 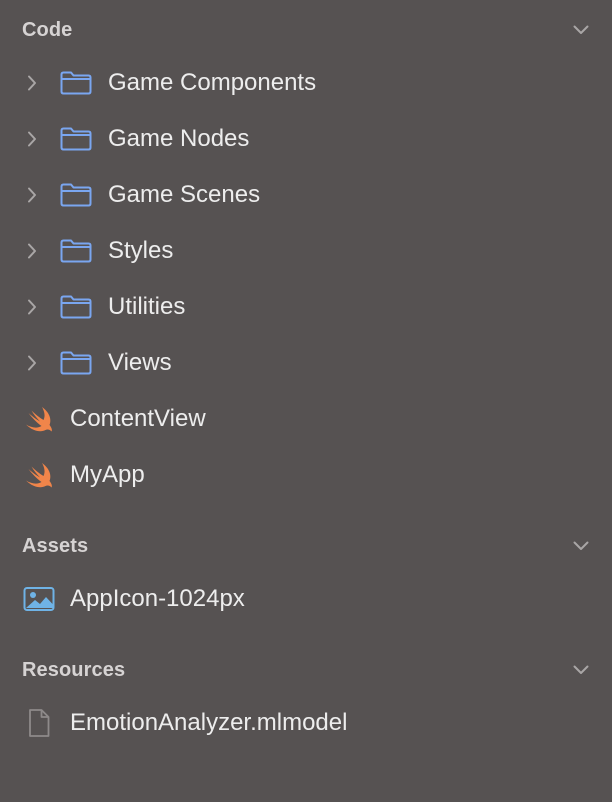 What do you see at coordinates (306, 599) in the screenshot?
I see `file-row-appicon: AppIcon-1024px` at bounding box center [306, 599].